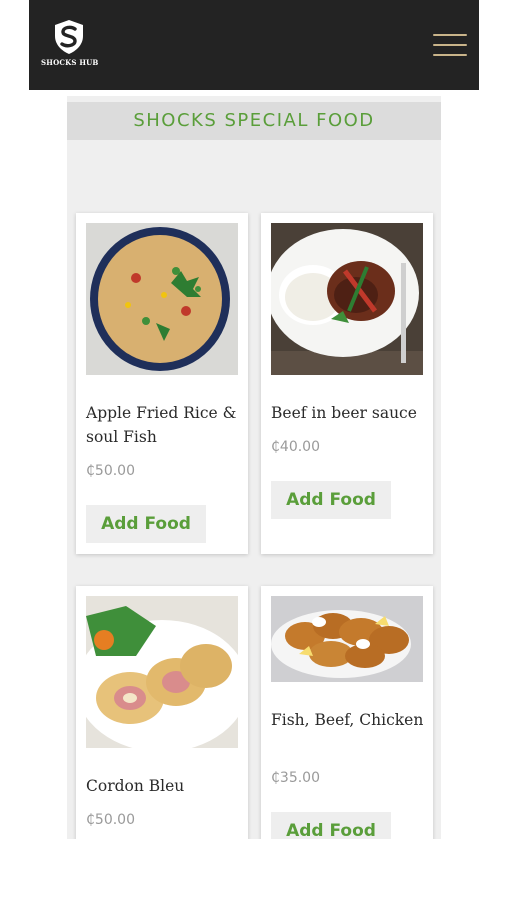 This screenshot has height=900, width=507. What do you see at coordinates (347, 639) in the screenshot?
I see `fried-fish-platter-image` at bounding box center [347, 639].